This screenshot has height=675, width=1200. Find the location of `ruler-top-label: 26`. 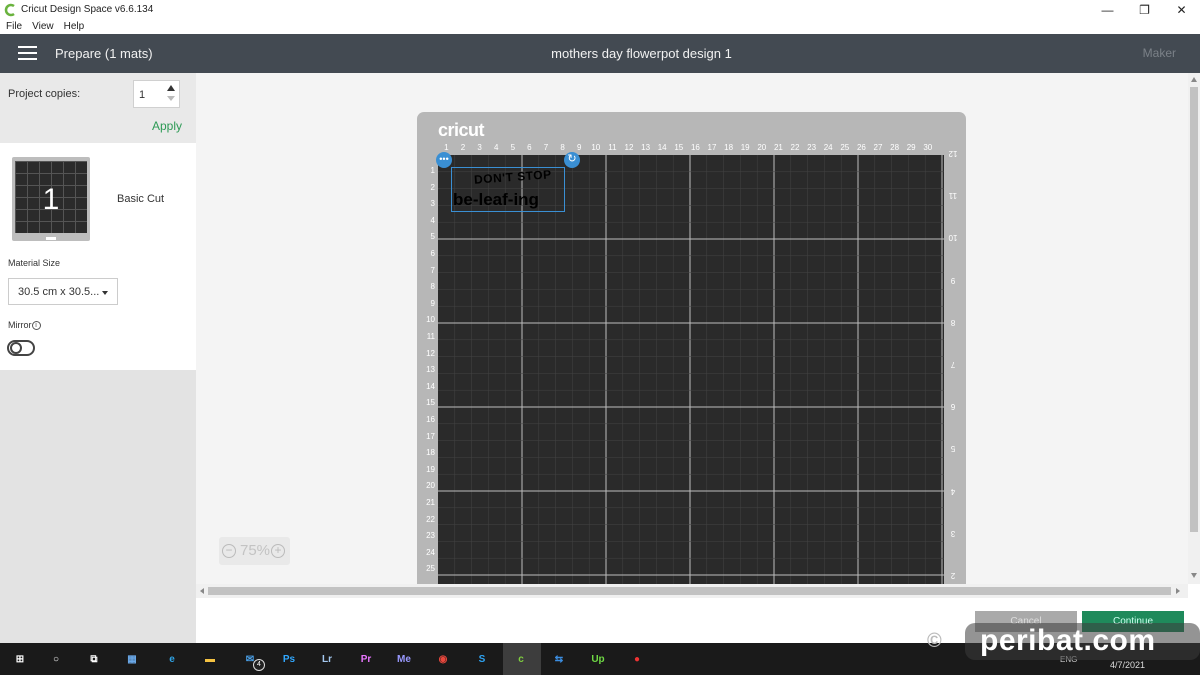

ruler-top-label: 26 is located at coordinates (861, 147).